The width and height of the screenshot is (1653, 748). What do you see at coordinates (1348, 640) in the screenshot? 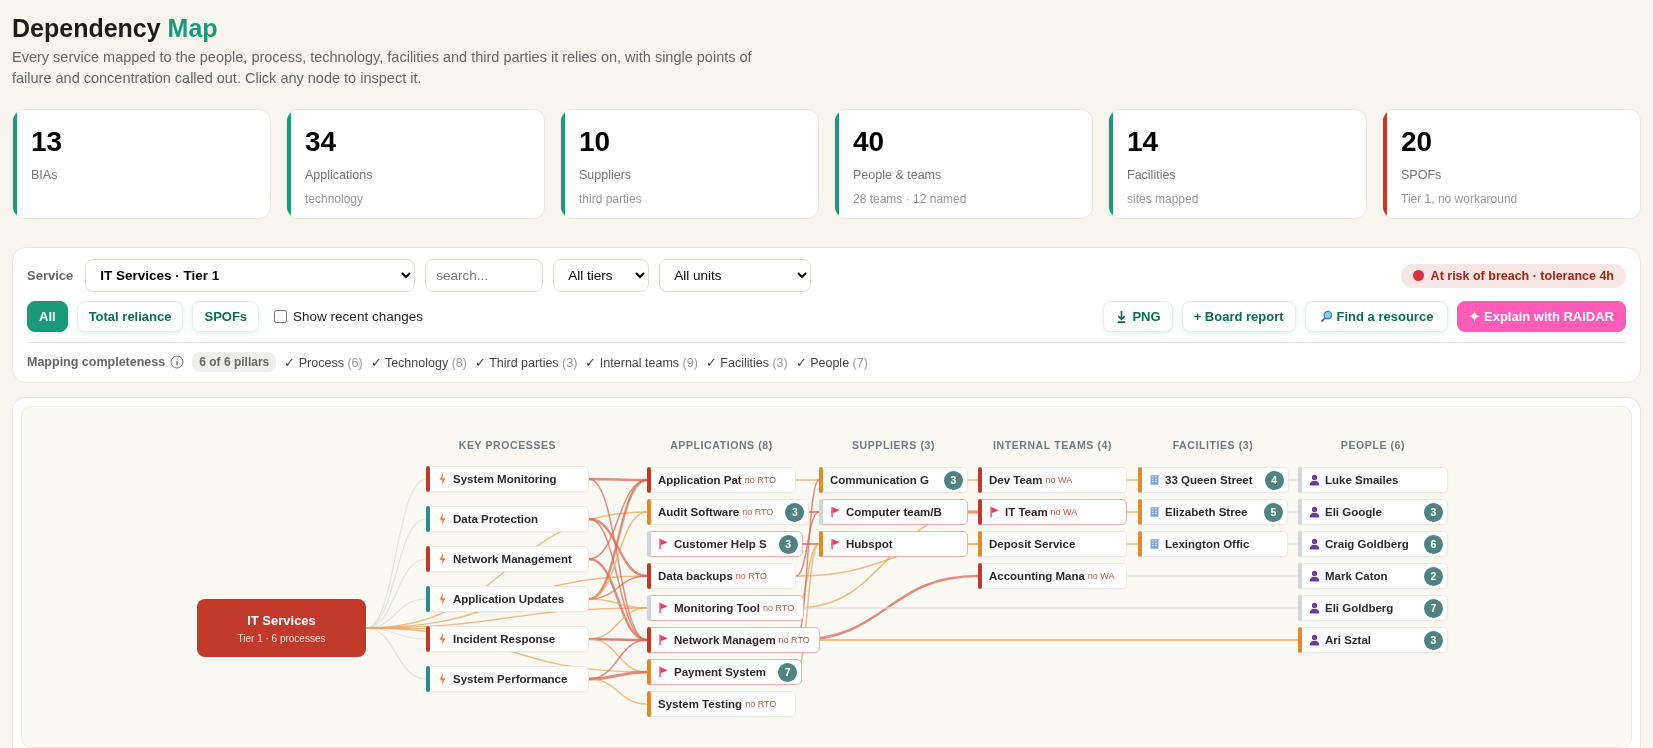
I see `node-label: Ari Sztal` at bounding box center [1348, 640].